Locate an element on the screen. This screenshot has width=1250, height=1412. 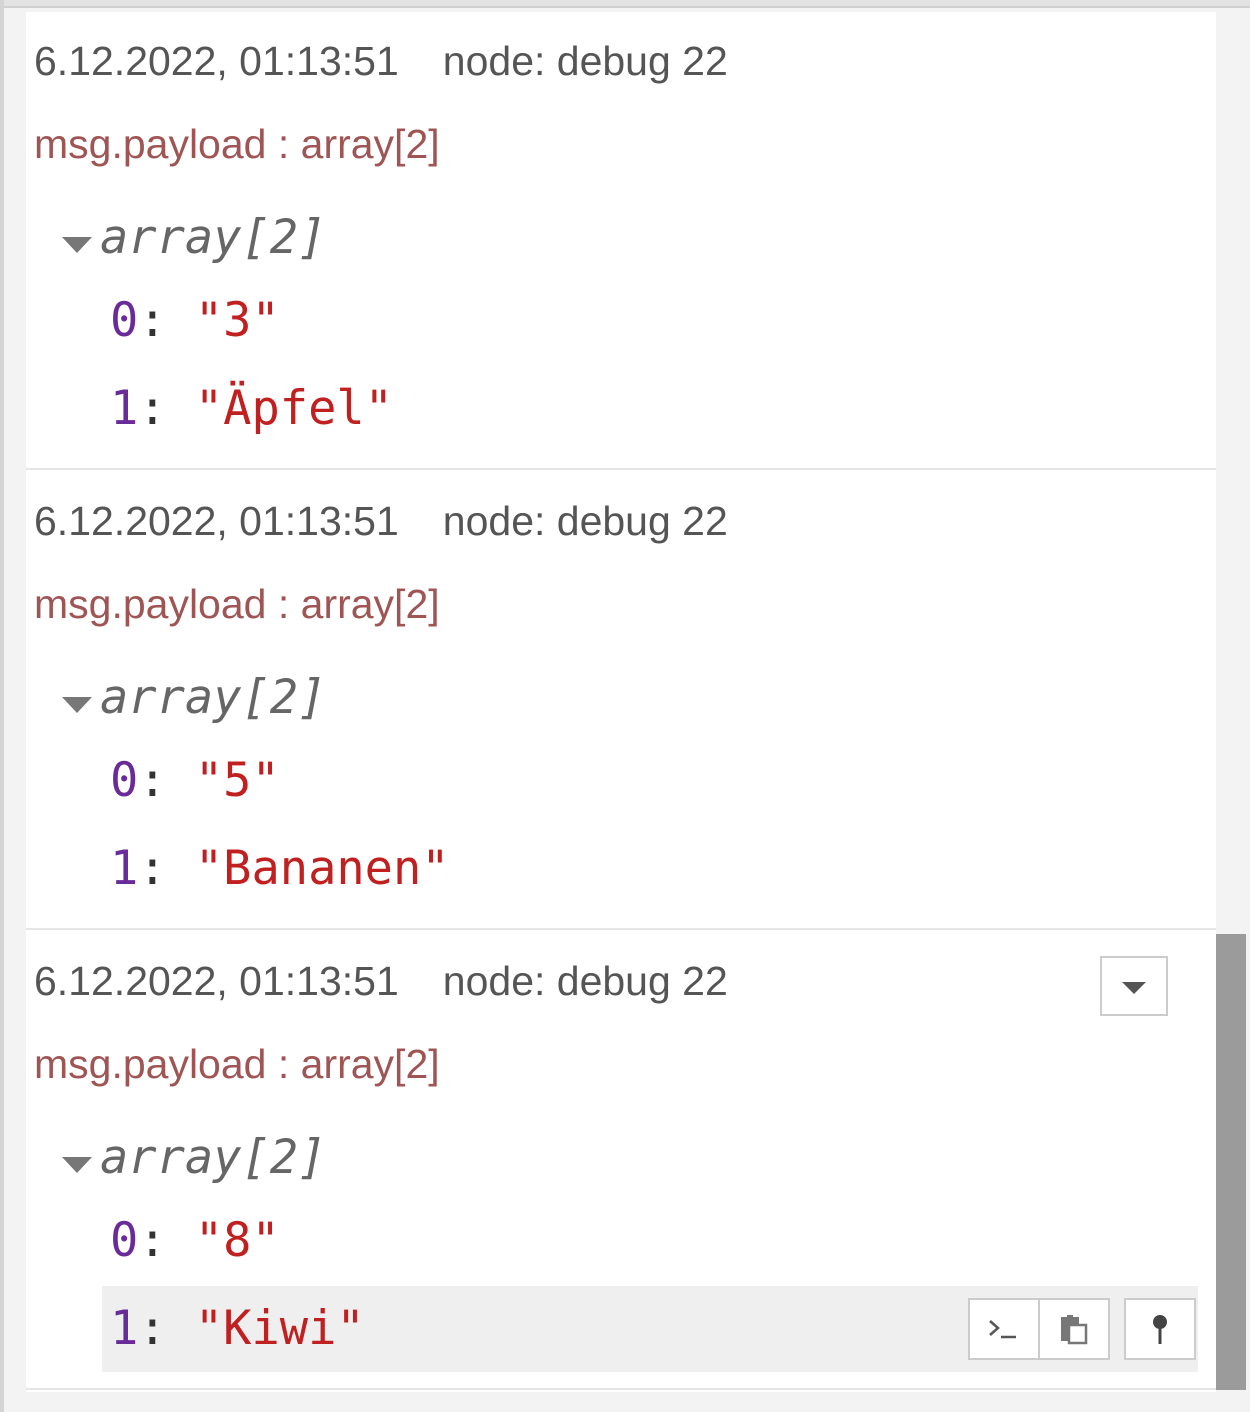
terminal-icon is located at coordinates (1002, 1328).